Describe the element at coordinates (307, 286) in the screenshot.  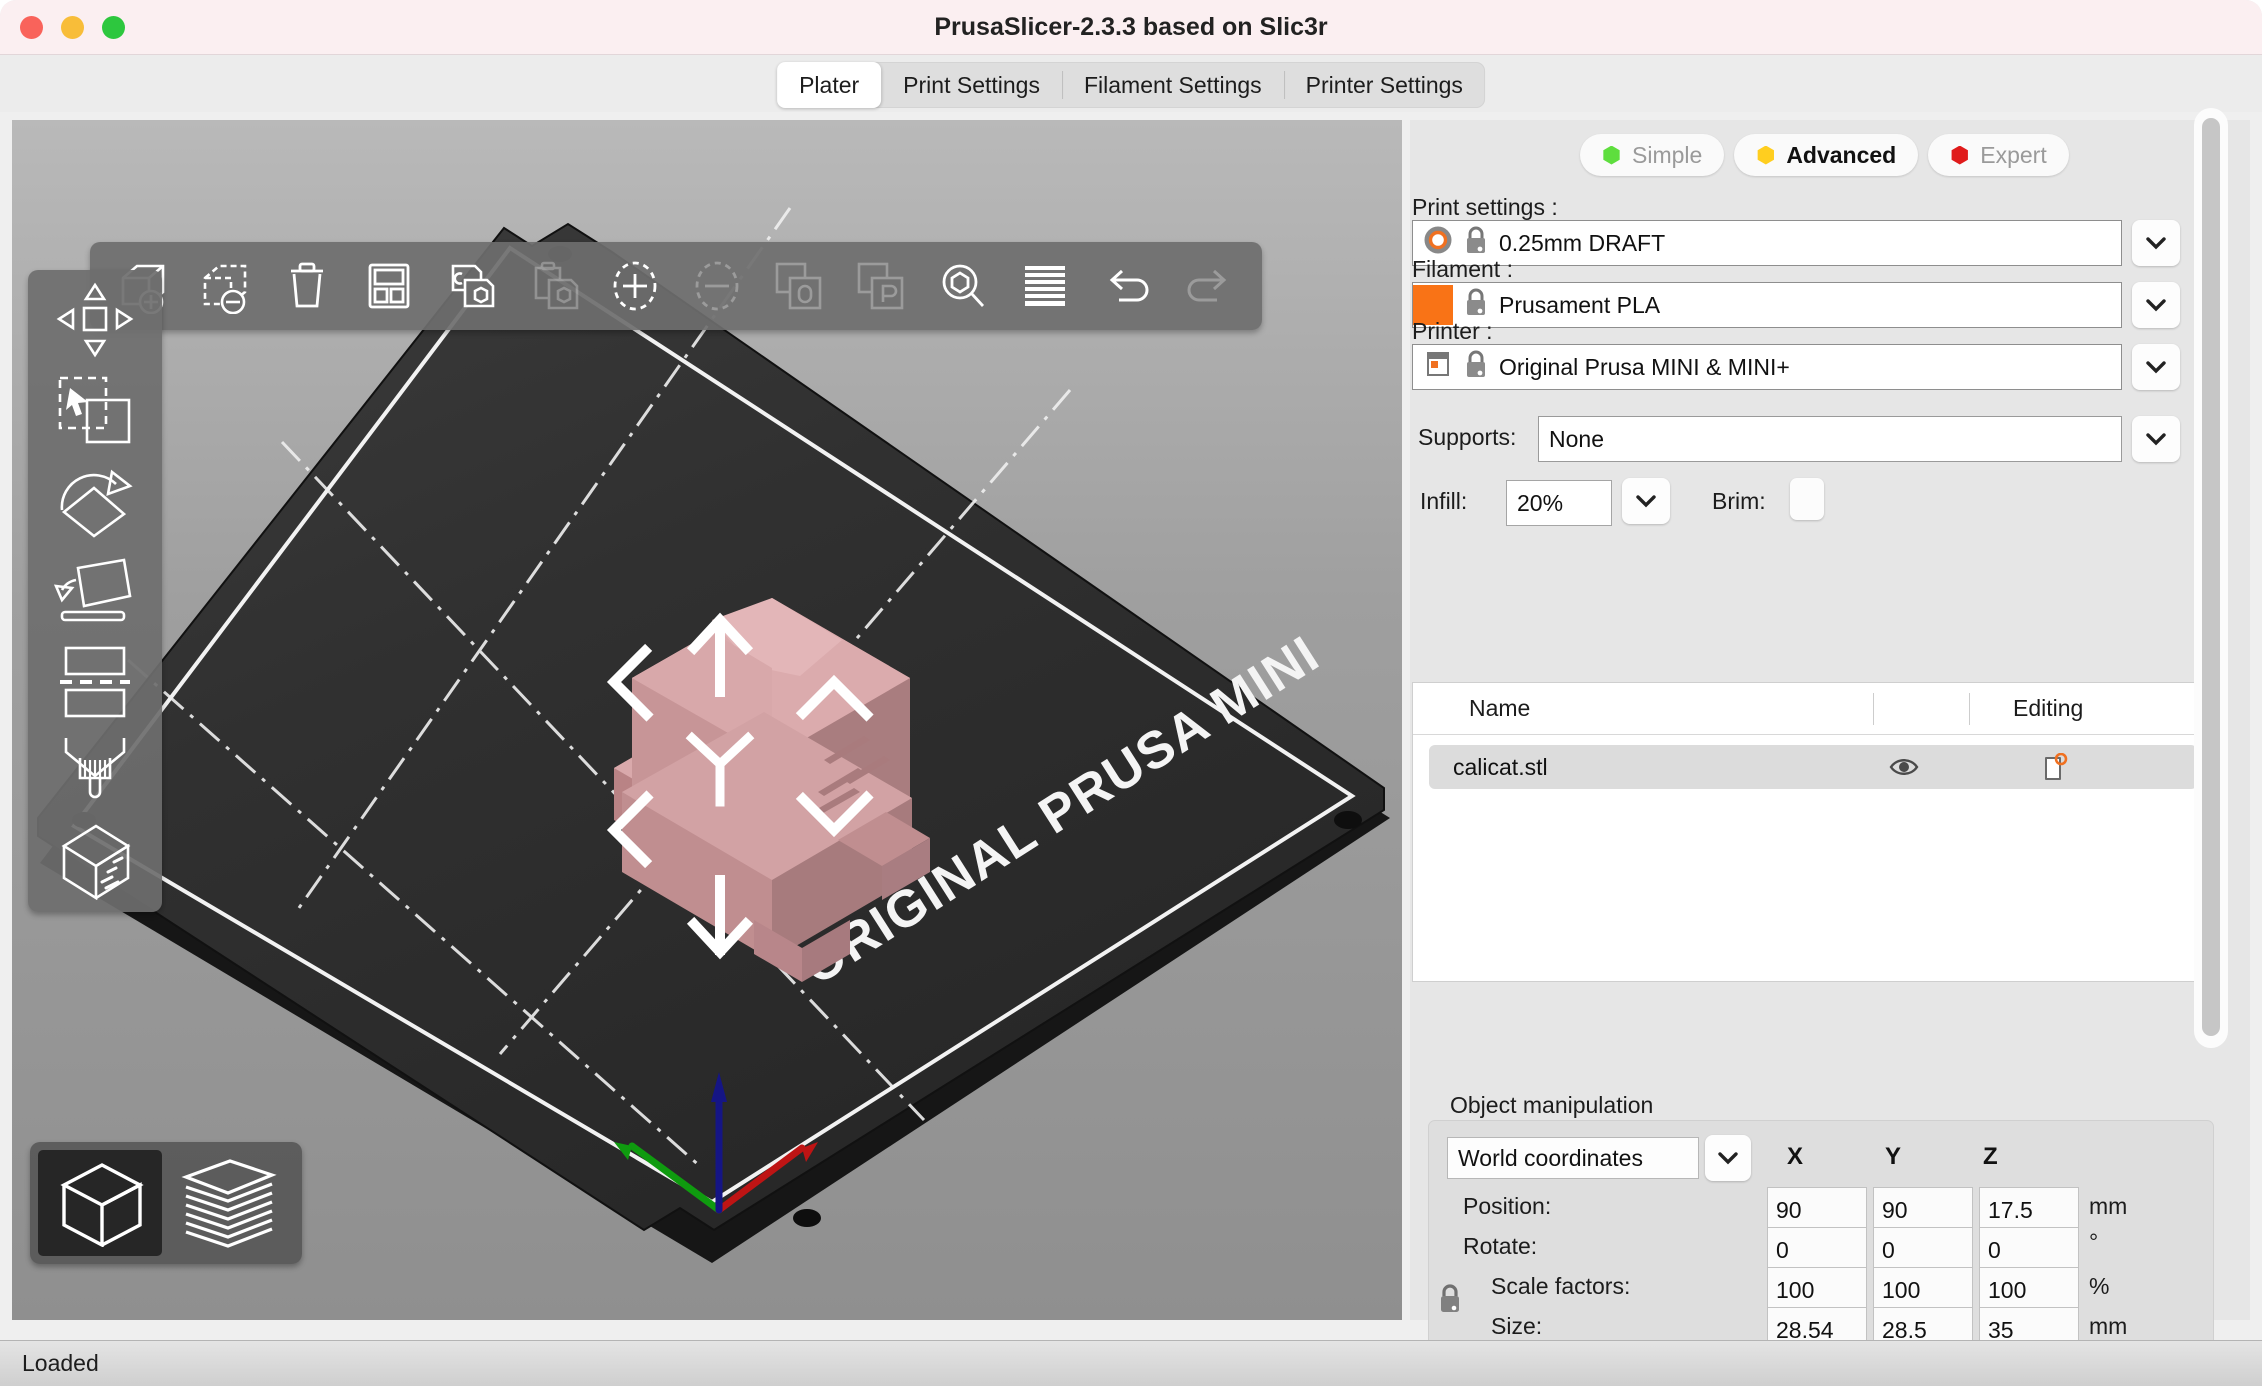
I see `delete-all-button` at that location.